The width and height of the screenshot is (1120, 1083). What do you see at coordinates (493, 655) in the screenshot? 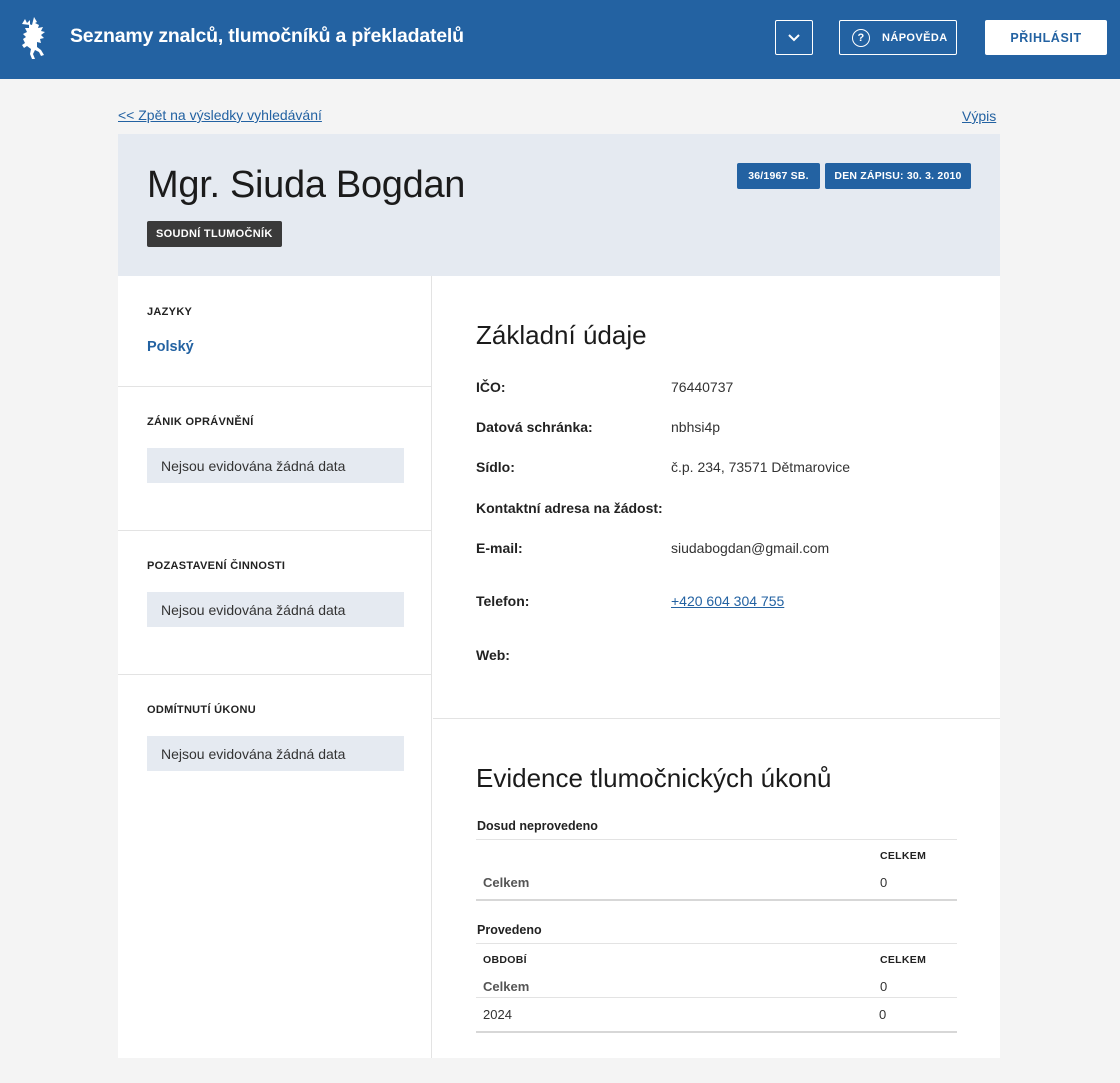
I see `web-label: Web:` at bounding box center [493, 655].